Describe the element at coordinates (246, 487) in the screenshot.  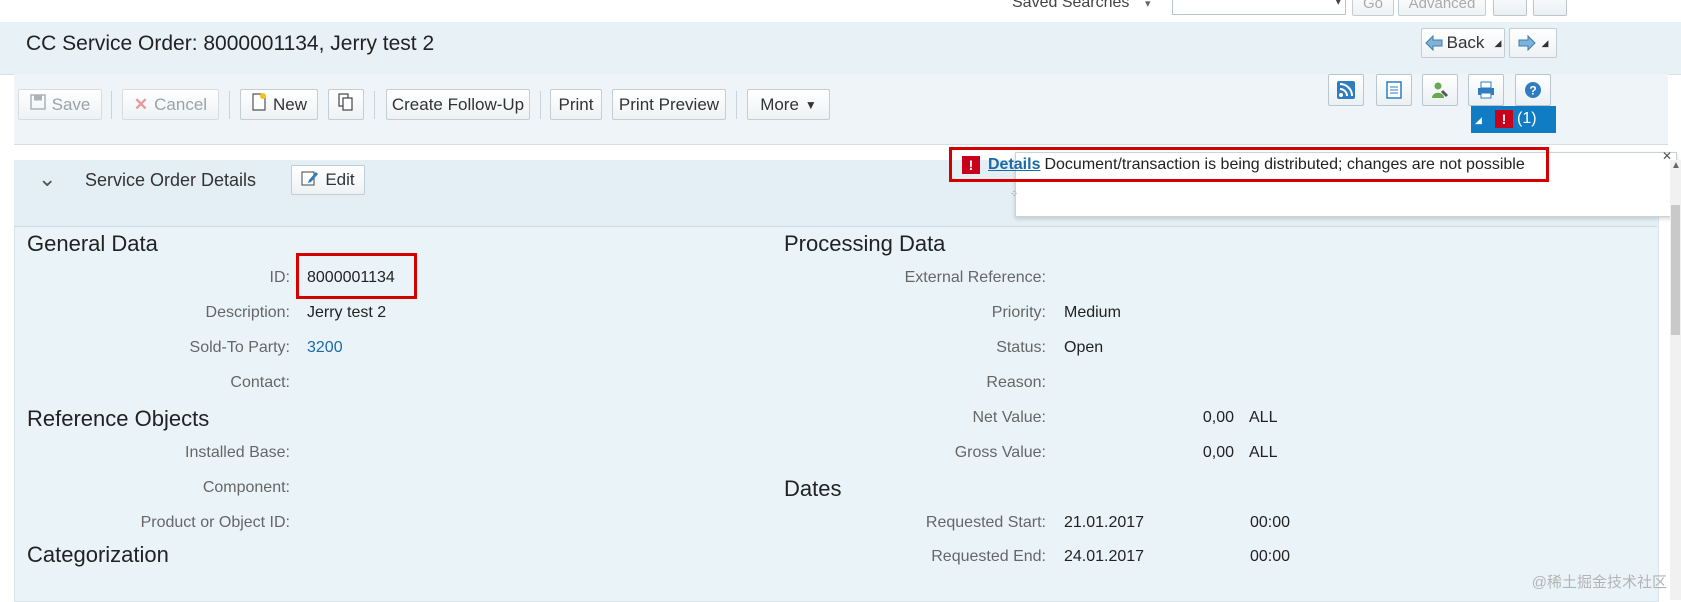
I see `component-label: Component:` at that location.